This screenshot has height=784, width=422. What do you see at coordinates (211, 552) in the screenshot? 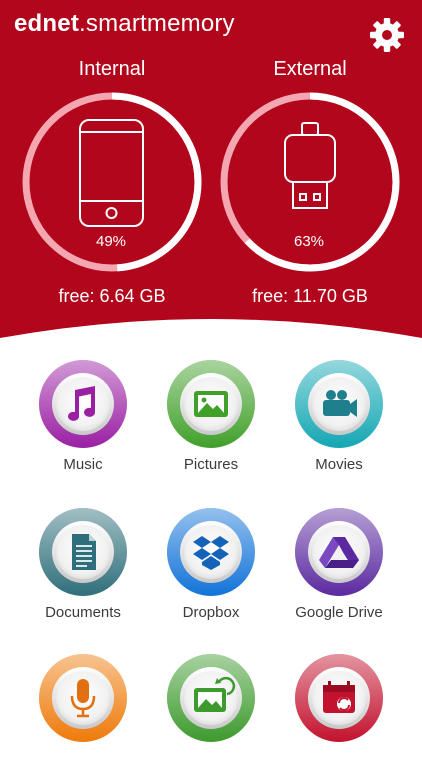
I see `dropbox-button` at bounding box center [211, 552].